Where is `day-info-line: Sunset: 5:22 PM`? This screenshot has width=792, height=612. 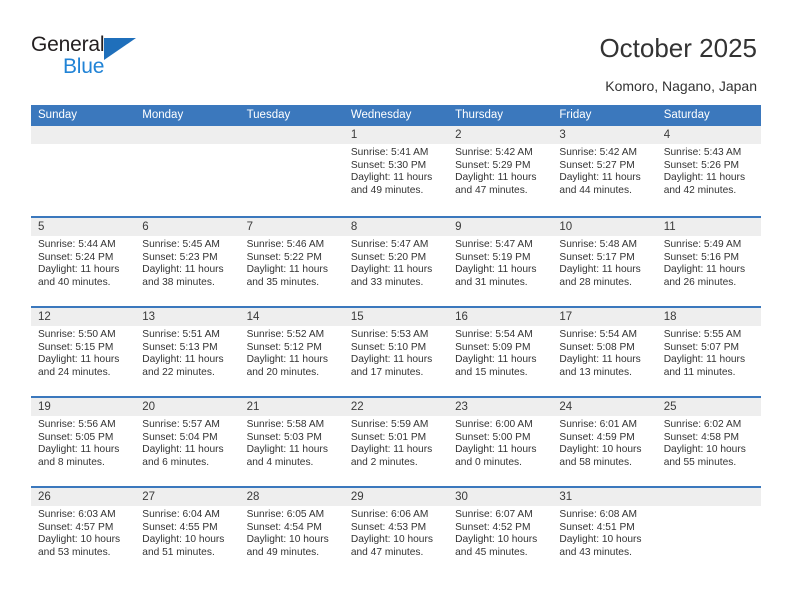 day-info-line: Sunset: 5:22 PM is located at coordinates (284, 257).